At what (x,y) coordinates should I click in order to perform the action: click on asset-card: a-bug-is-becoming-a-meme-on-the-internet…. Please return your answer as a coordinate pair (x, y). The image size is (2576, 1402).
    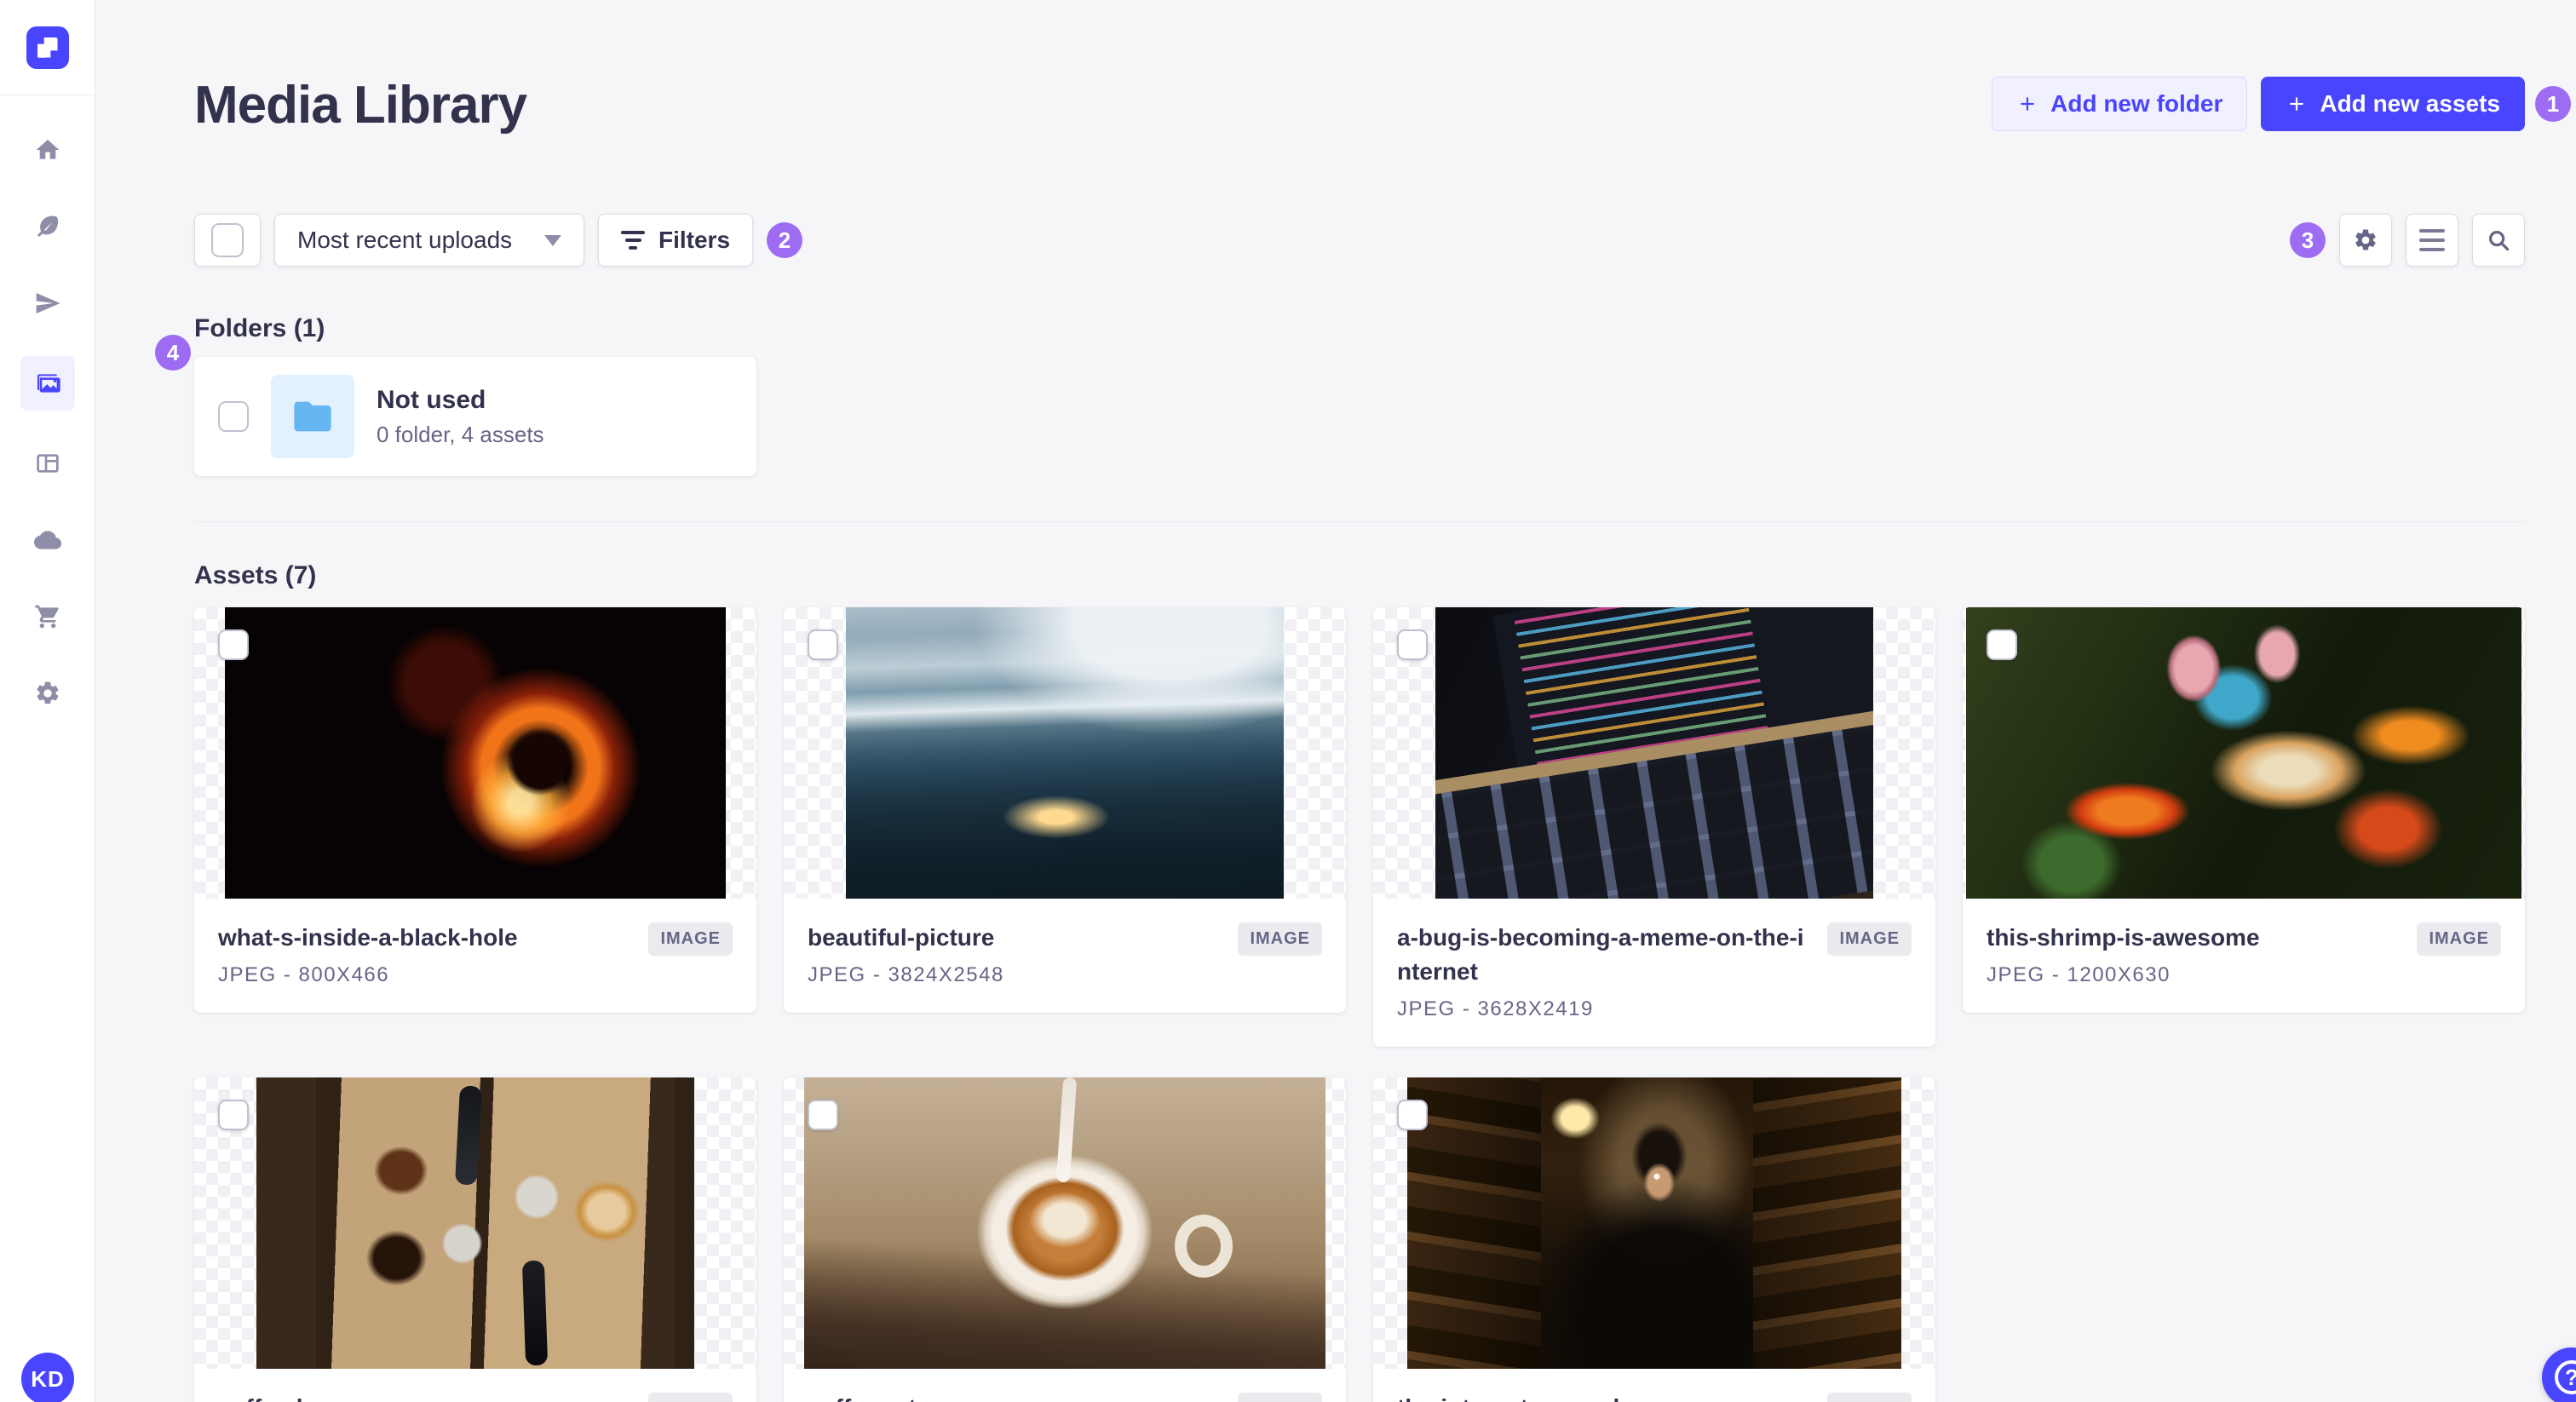
    Looking at the image, I should click on (1654, 827).